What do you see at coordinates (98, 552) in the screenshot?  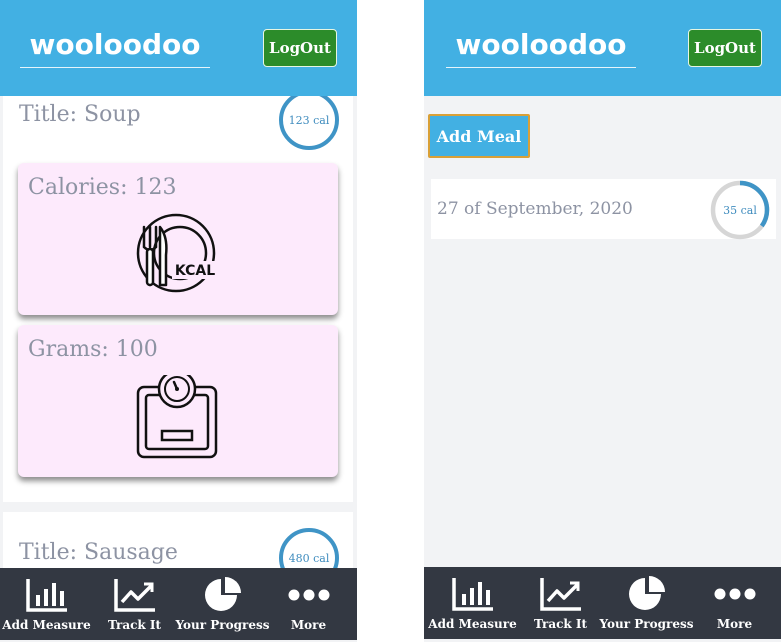 I see `meal-title: Title: Sausage` at bounding box center [98, 552].